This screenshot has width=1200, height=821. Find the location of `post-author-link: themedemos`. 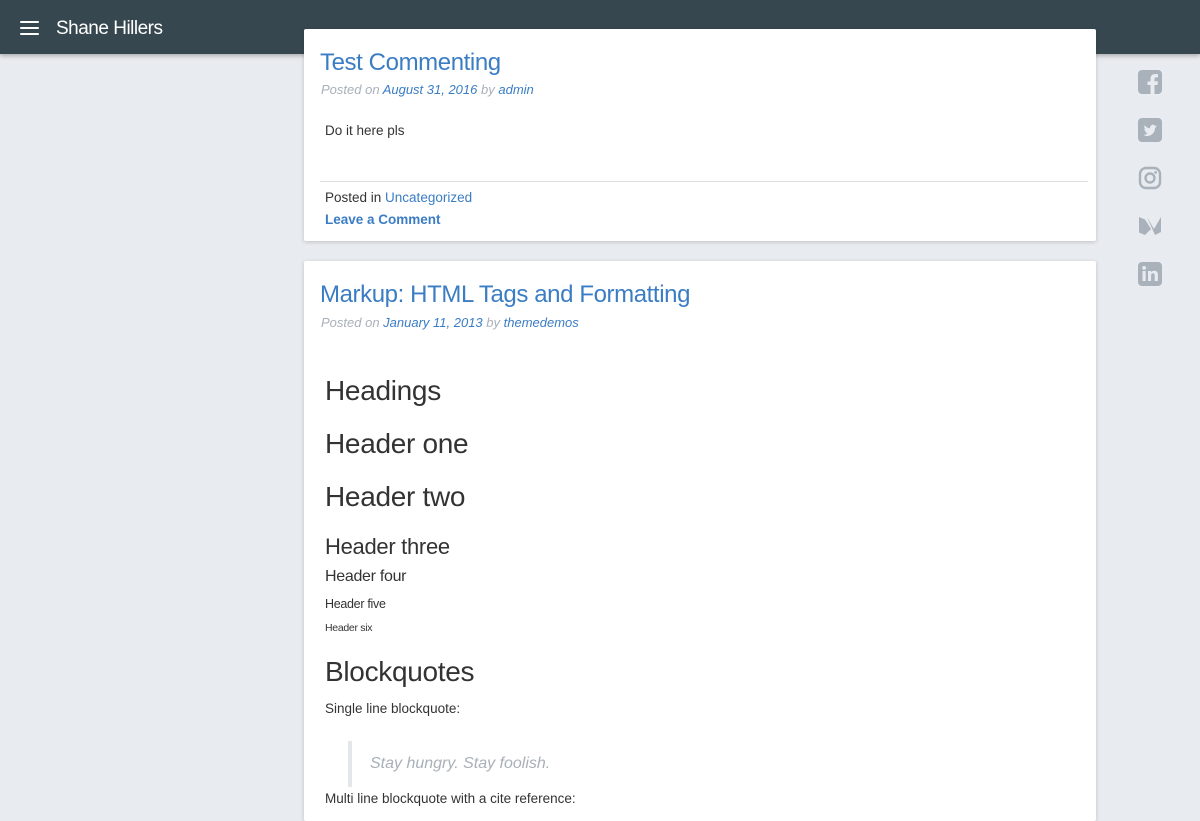

post-author-link: themedemos is located at coordinates (541, 322).